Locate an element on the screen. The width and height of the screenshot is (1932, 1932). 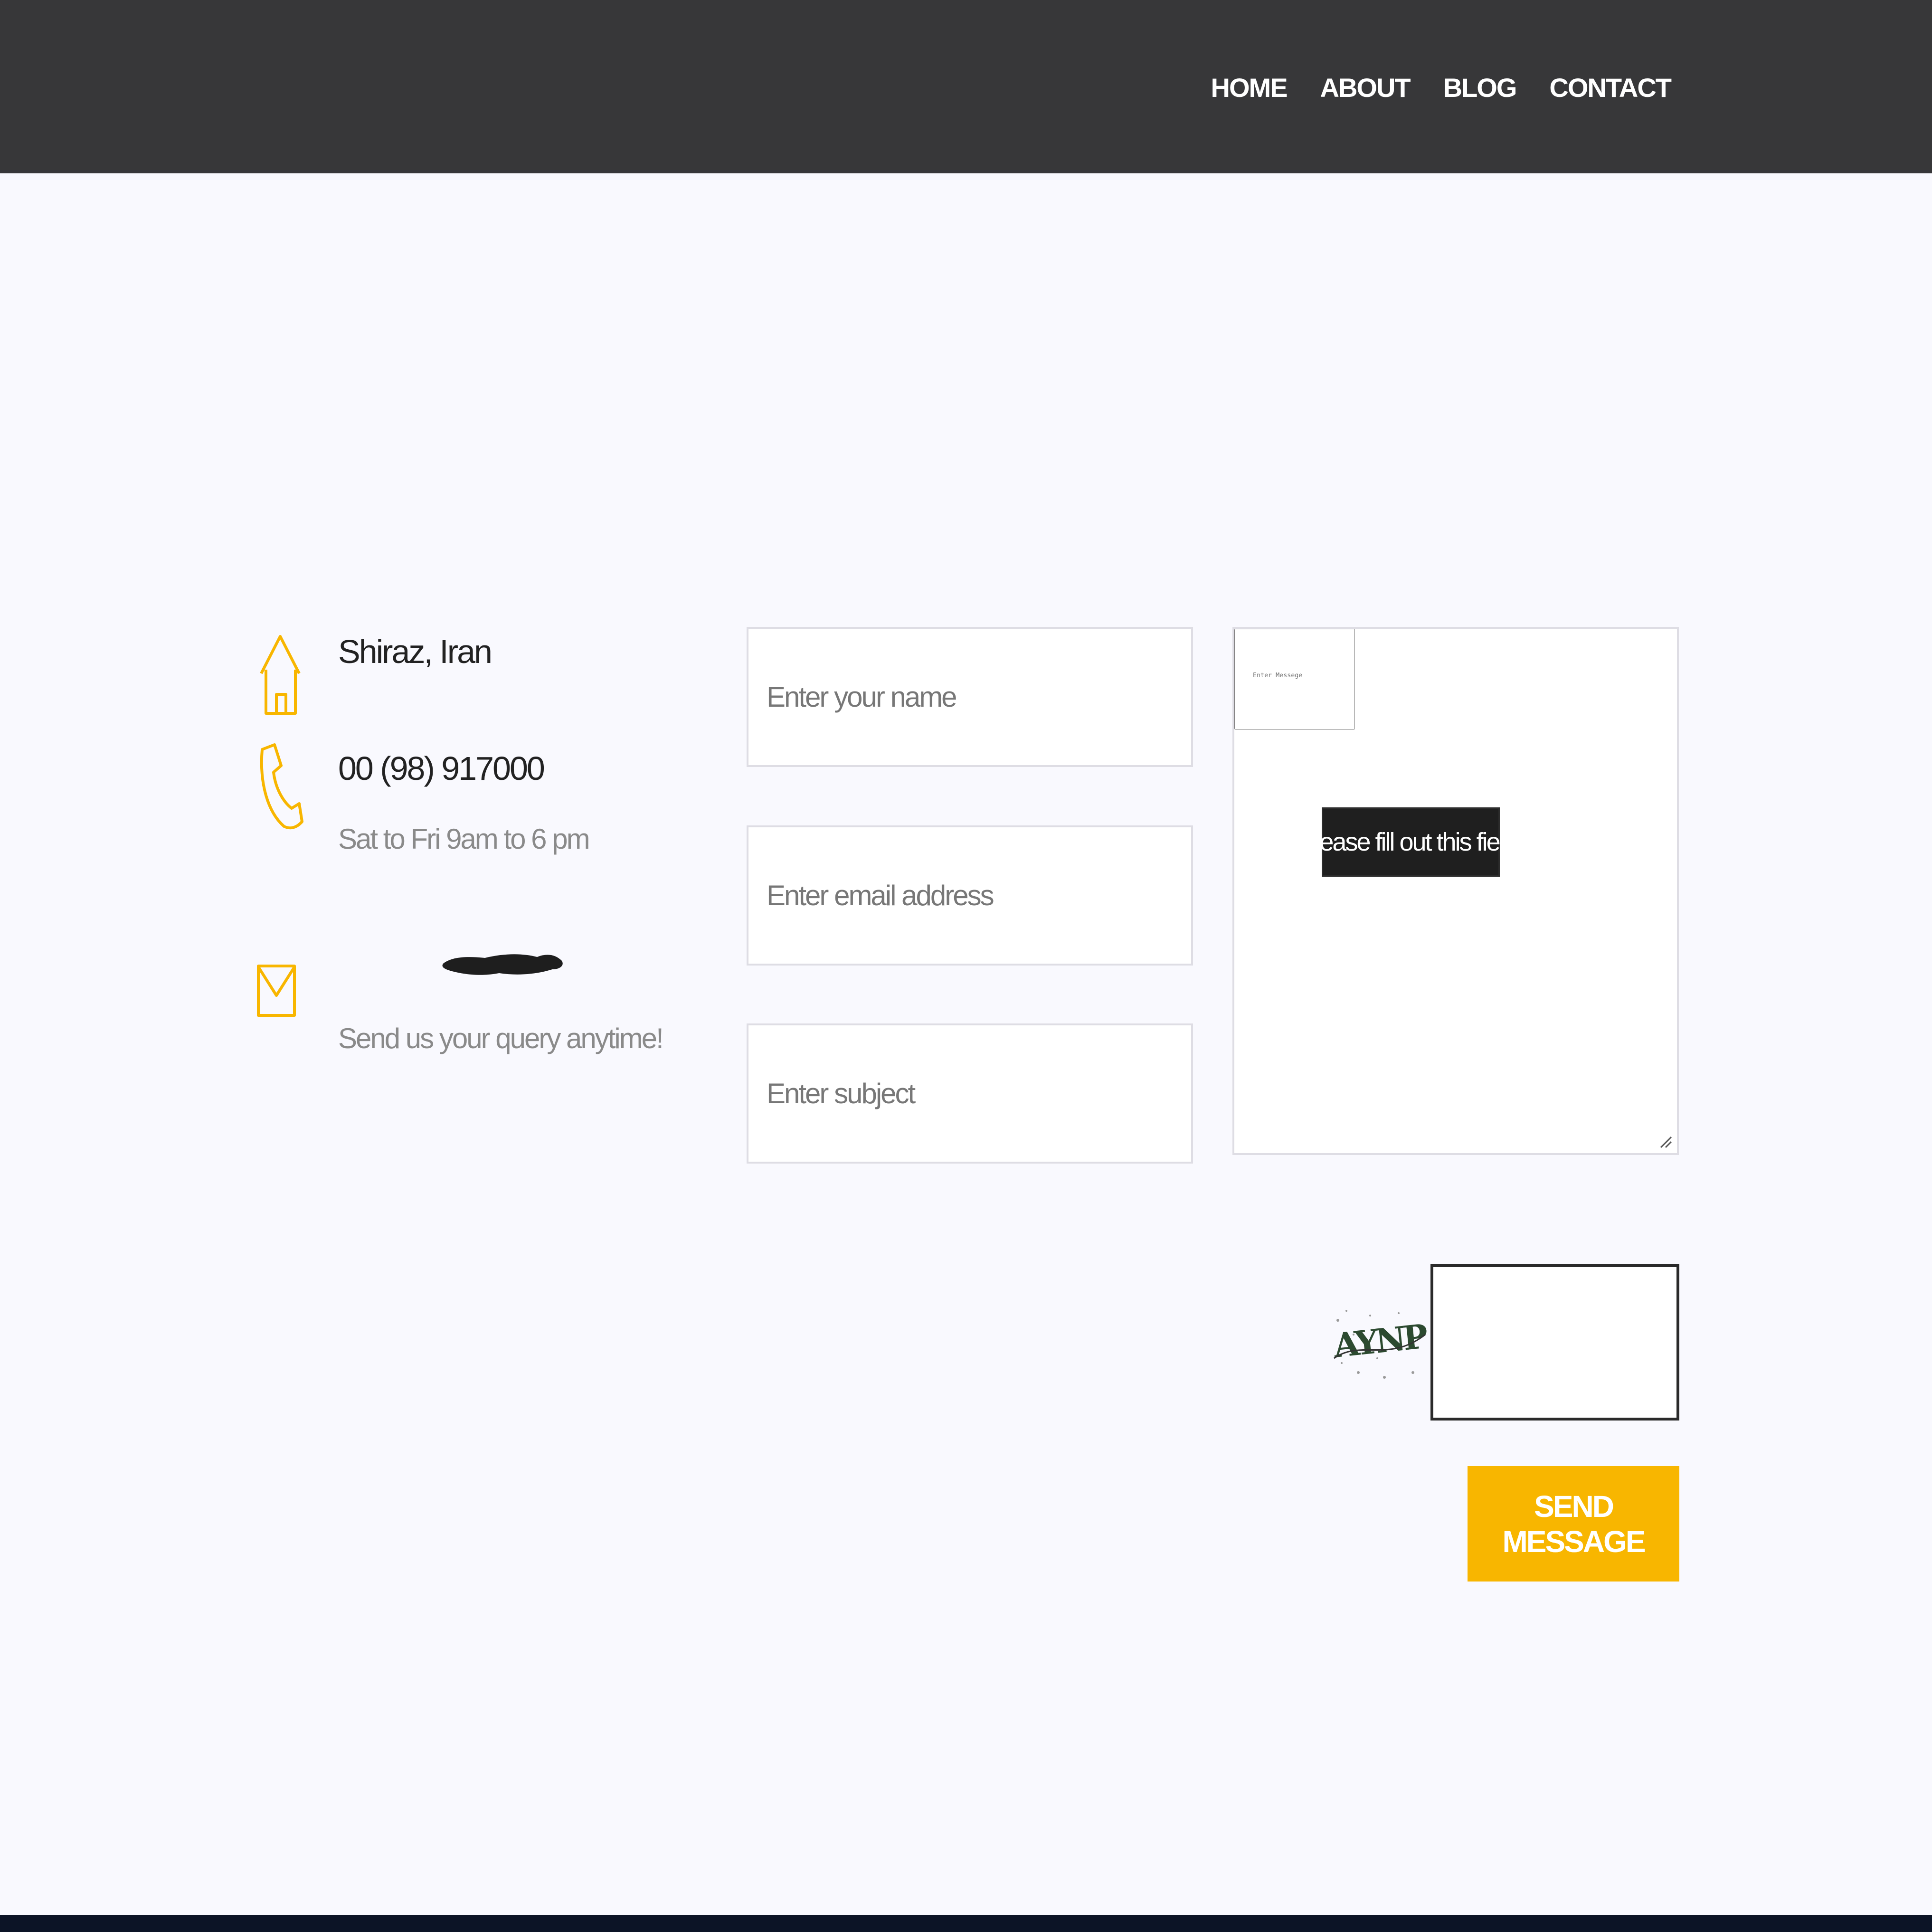
hours-text: Sat to Fri 9am to 6 pm is located at coordinates (464, 839).